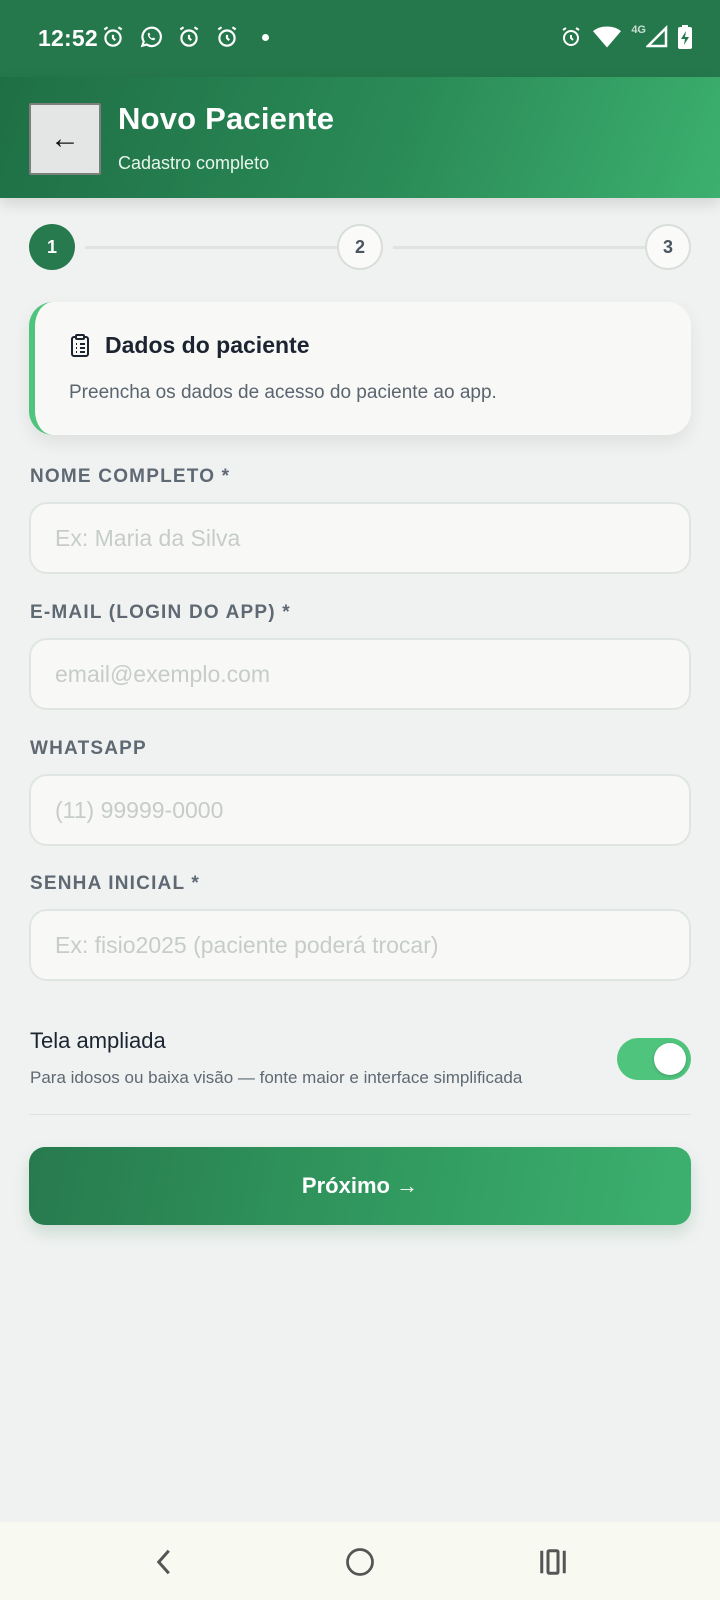 Image resolution: width=720 pixels, height=1600 pixels. Describe the element at coordinates (360, 674) in the screenshot. I see `email-input` at that location.